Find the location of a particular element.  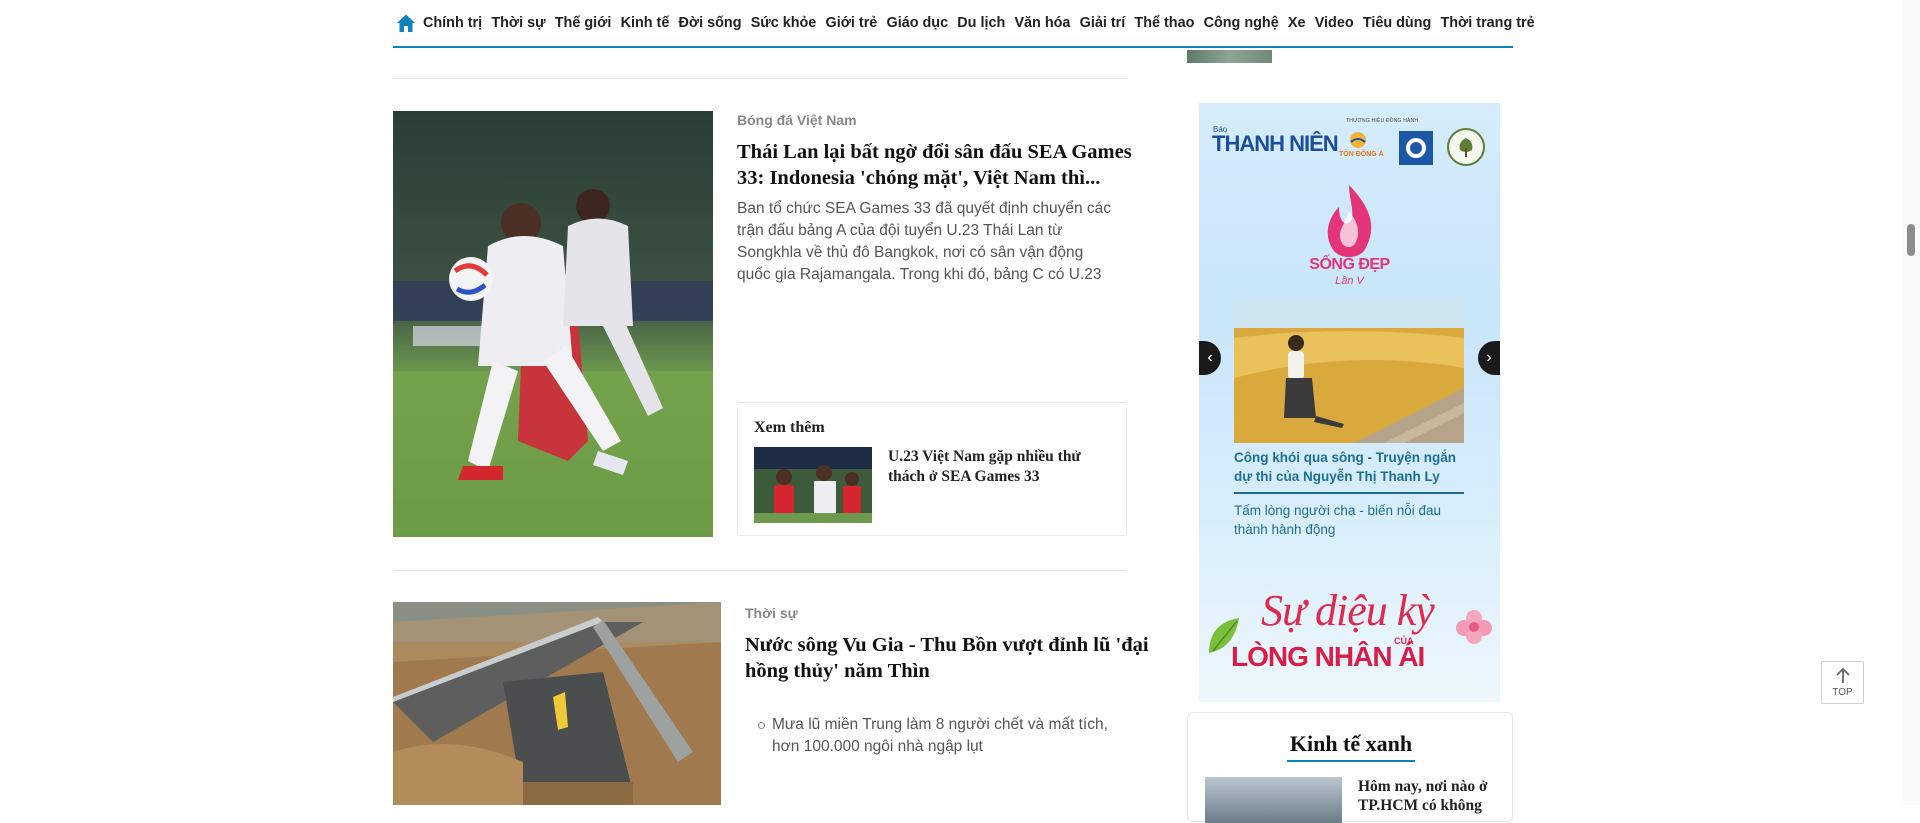

green-economy-article-link: Hôm nay, nơi nào ở TP.HCM có không is located at coordinates (1433, 796).